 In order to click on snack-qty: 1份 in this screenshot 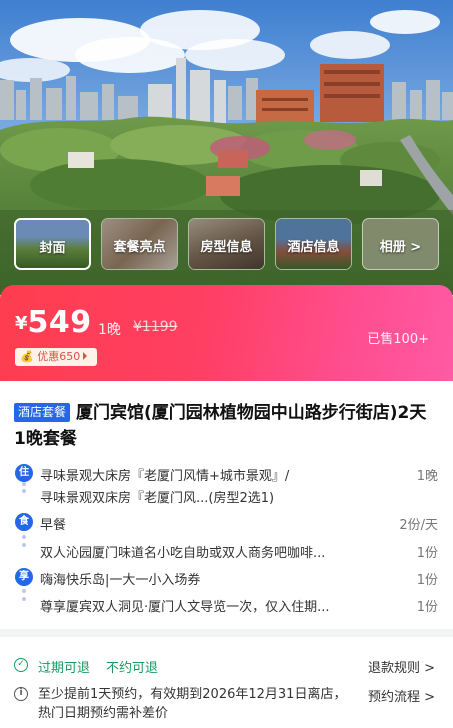, I will do `click(427, 553)`.